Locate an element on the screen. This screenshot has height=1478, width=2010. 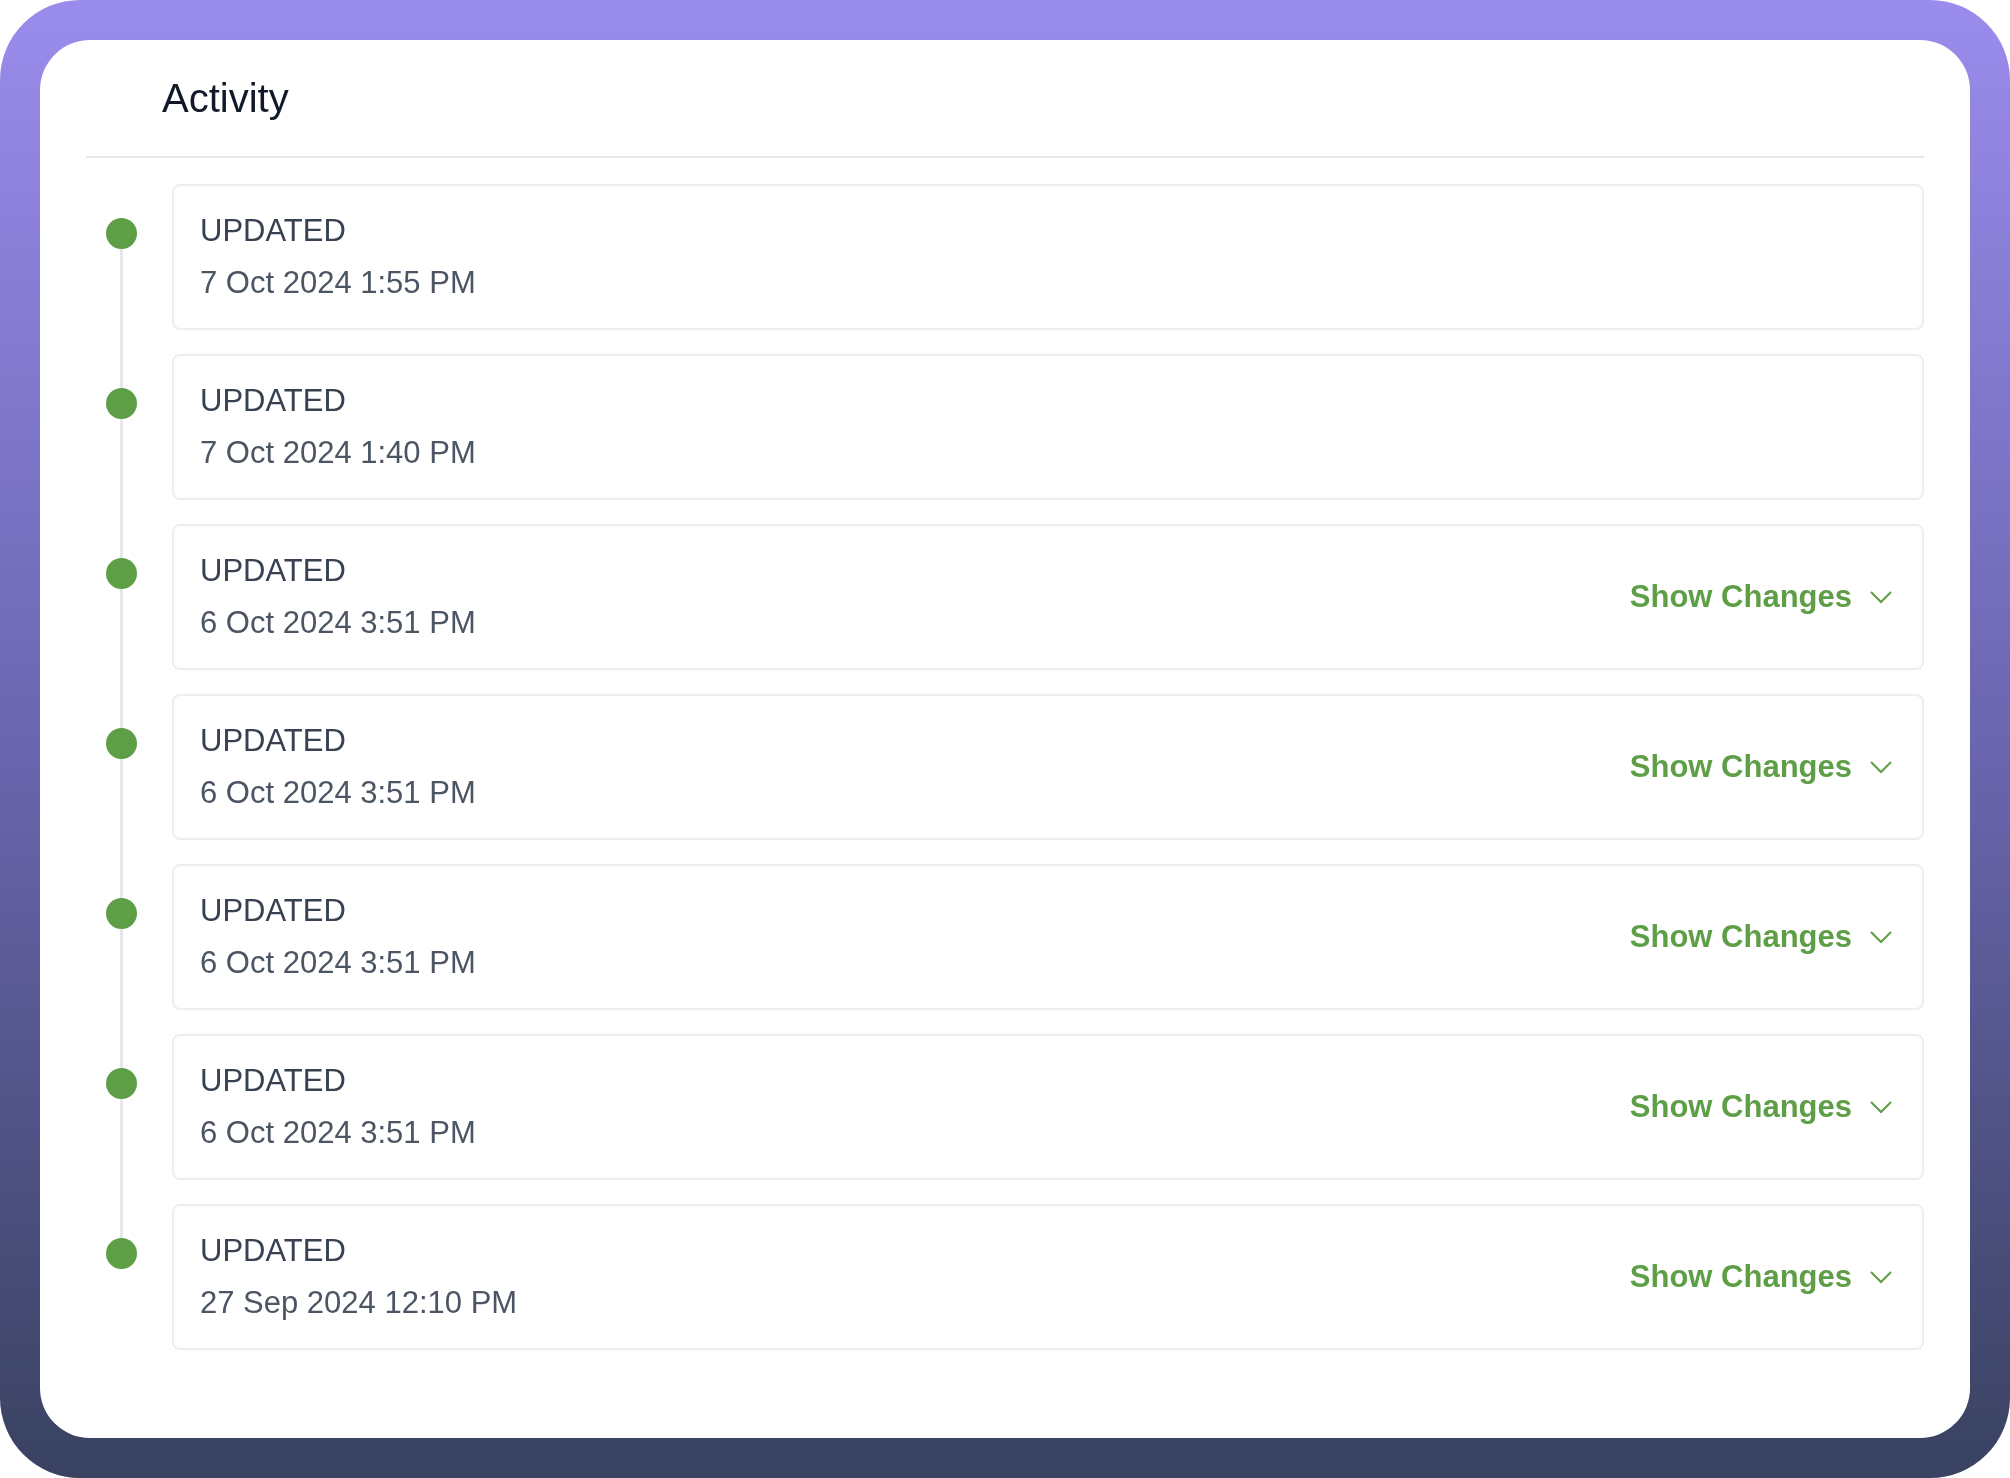
event-date: 27 Sep 2024 12:10 PM is located at coordinates (359, 1303).